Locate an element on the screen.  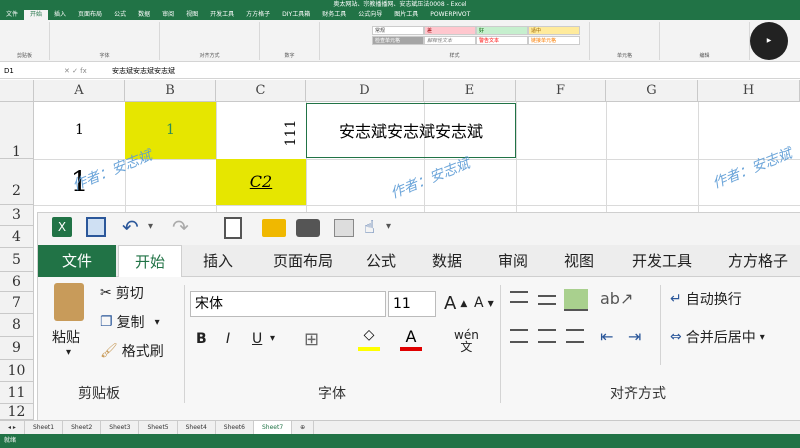
row-9: 9 is located at coordinates (17, 348).